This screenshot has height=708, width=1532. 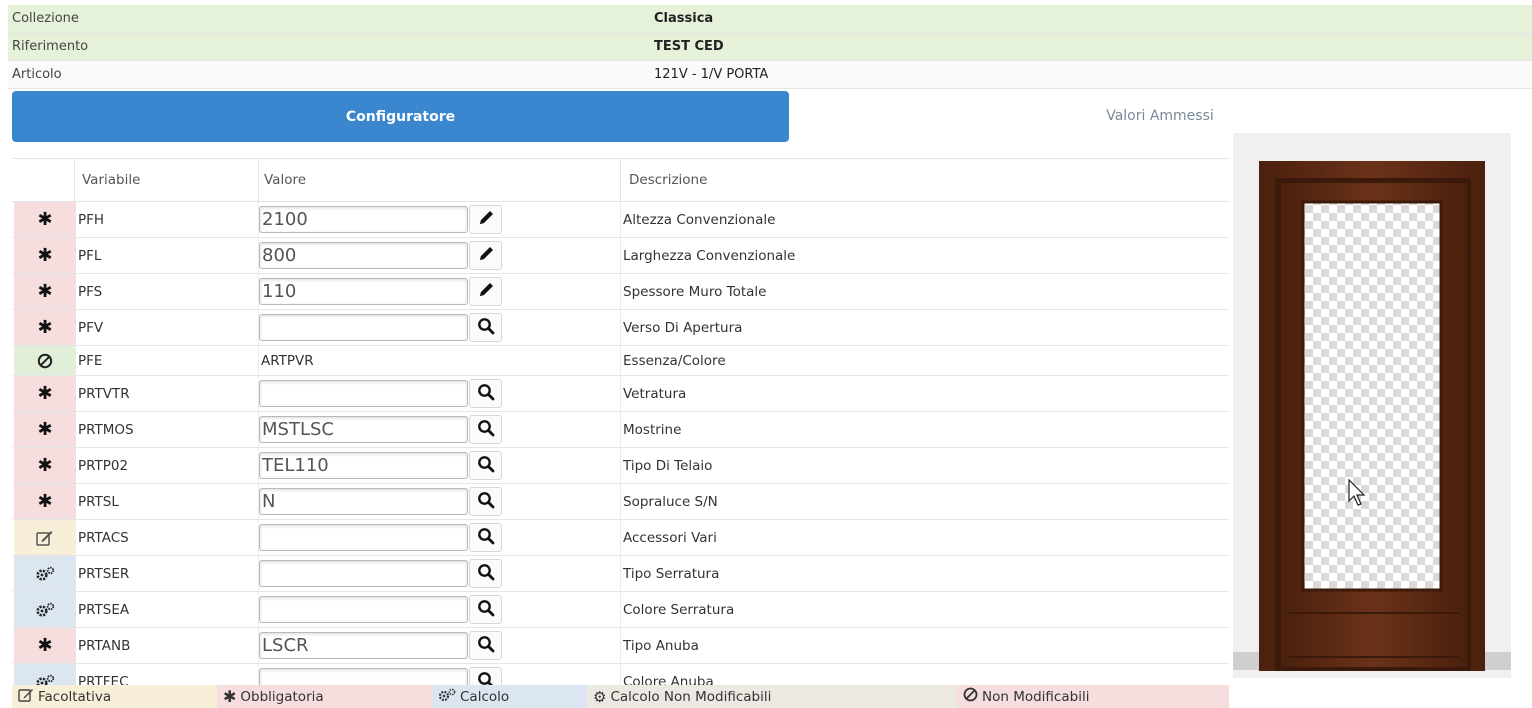 I want to click on tab-valori-ammessi: Valori Ammessi, so click(x=1160, y=116).